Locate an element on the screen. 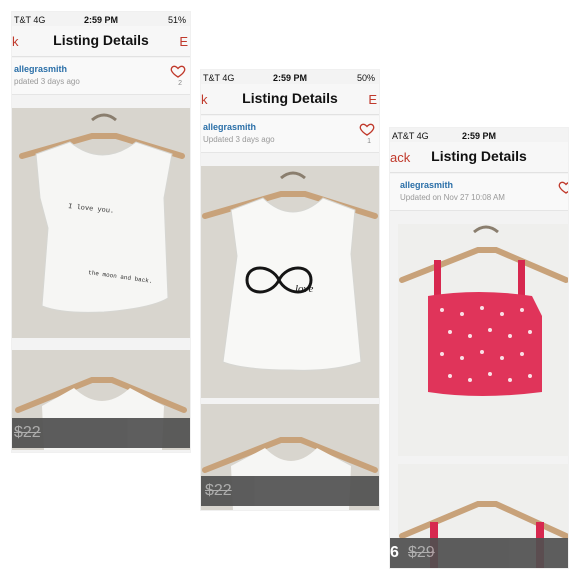  status-bar: AT&T 4G 2:59 PM is located at coordinates (479, 135).